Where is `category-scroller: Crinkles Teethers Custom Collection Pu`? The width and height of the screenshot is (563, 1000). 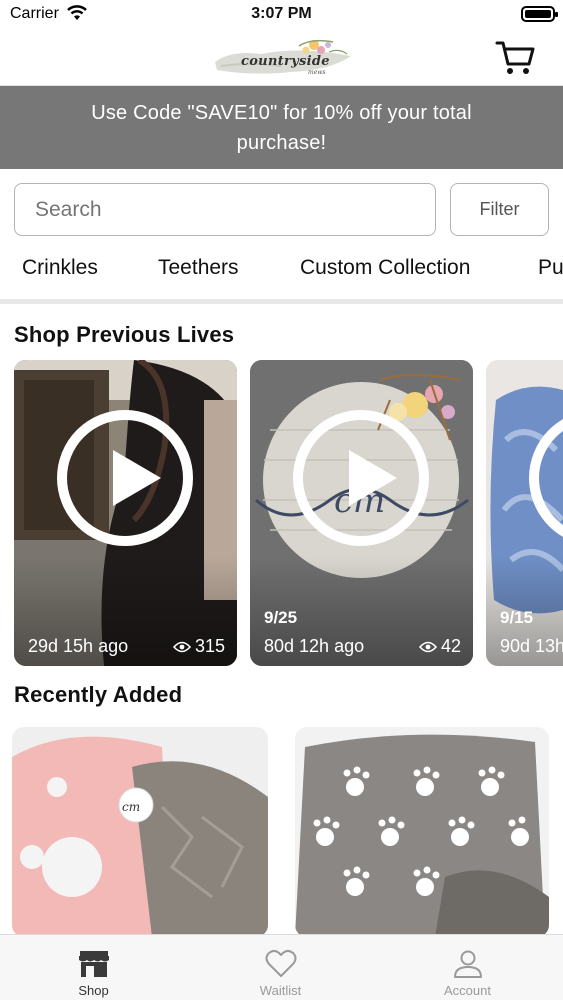
category-scroller: Crinkles Teethers Custom Collection Pu is located at coordinates (281, 269).